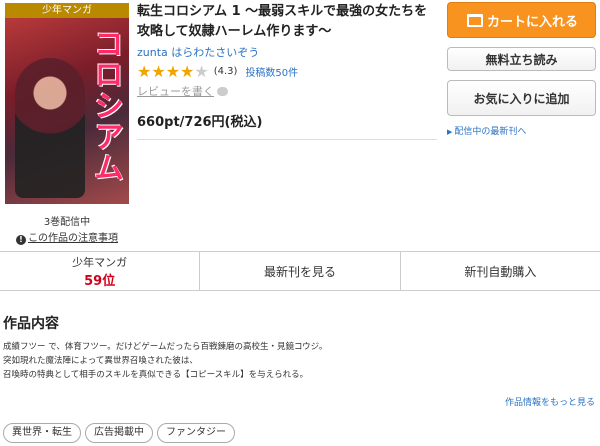 The image size is (600, 446). Describe the element at coordinates (287, 52) in the screenshot. I see `author-links: zunta はらわたさいぞう` at that location.